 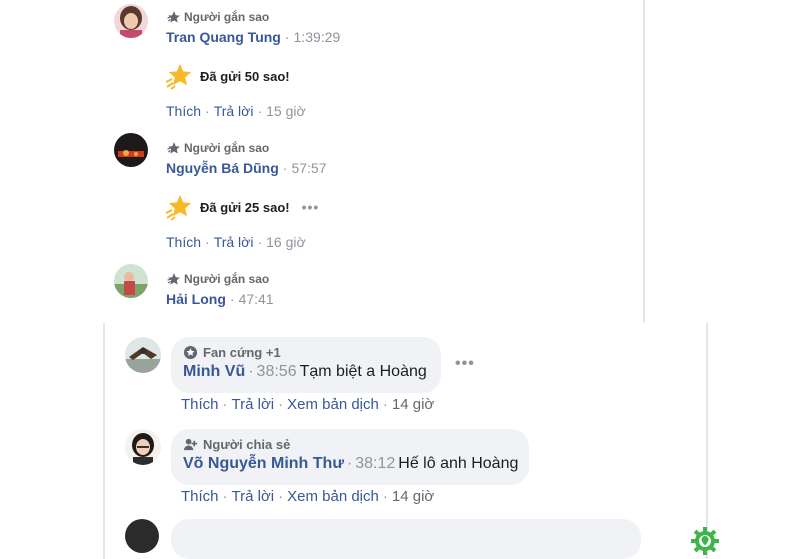 What do you see at coordinates (245, 76) in the screenshot?
I see `stars-sent-text: Đã gửi 50 sao!` at bounding box center [245, 76].